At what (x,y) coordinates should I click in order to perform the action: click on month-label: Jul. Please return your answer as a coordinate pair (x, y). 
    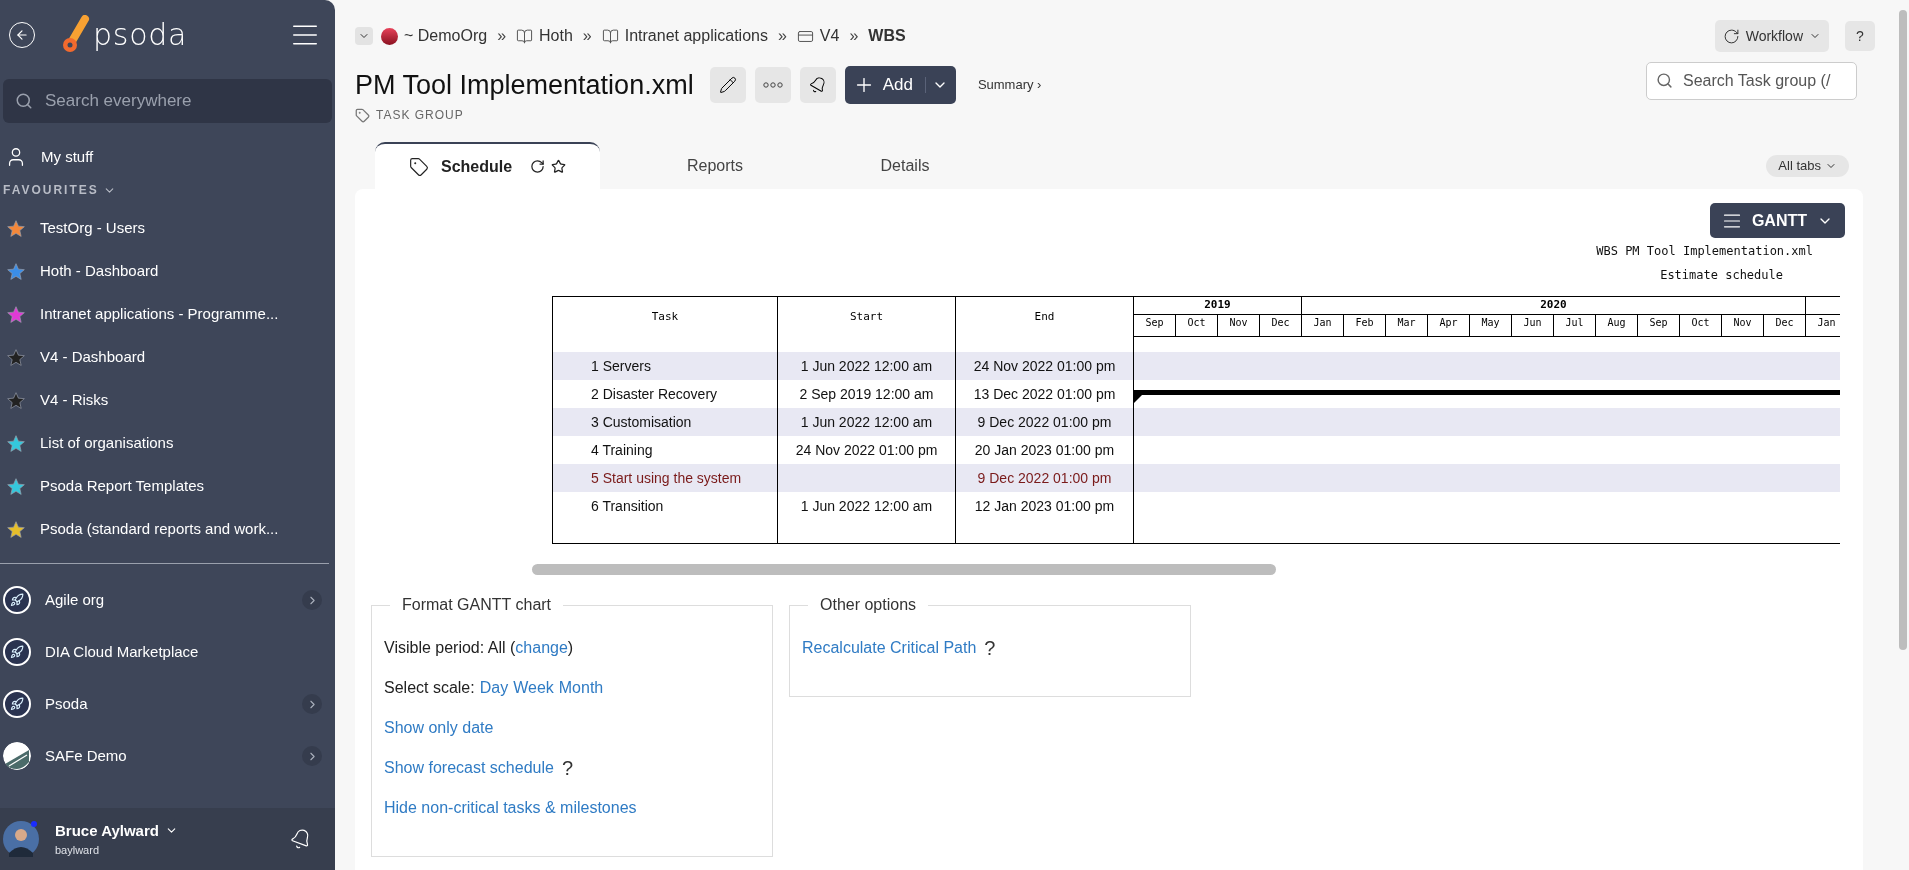
    Looking at the image, I should click on (1574, 323).